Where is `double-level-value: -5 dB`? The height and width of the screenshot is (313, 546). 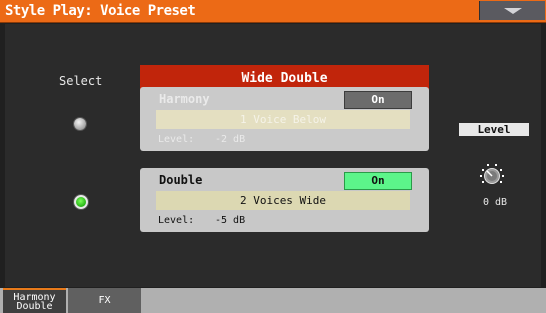
double-level-value: -5 dB is located at coordinates (230, 220).